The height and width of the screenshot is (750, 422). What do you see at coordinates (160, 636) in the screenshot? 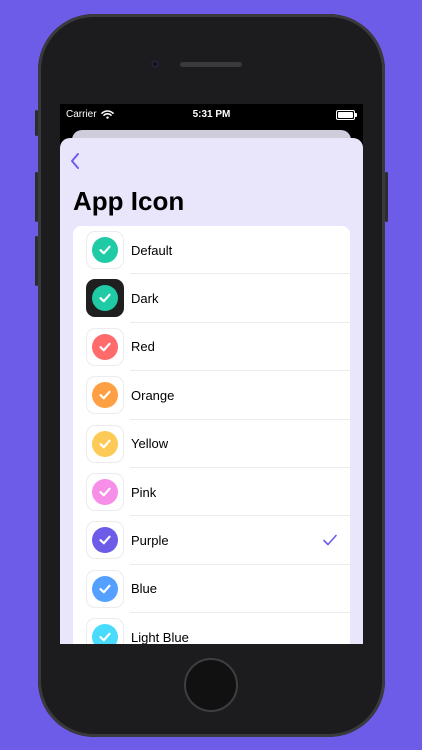
I see `icon-option-label: Light Blue` at bounding box center [160, 636].